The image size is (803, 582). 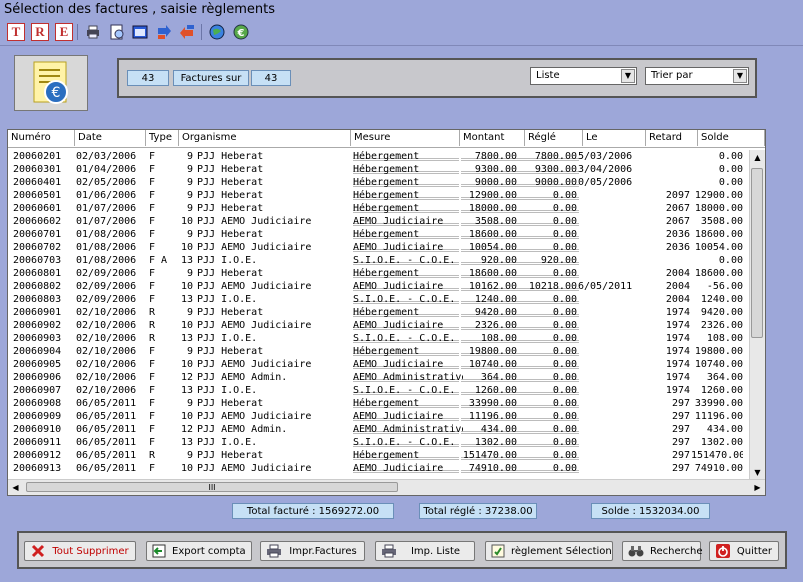 What do you see at coordinates (230, 351) in the screenshot?
I see `table-cell: PJJ Heberat` at bounding box center [230, 351].